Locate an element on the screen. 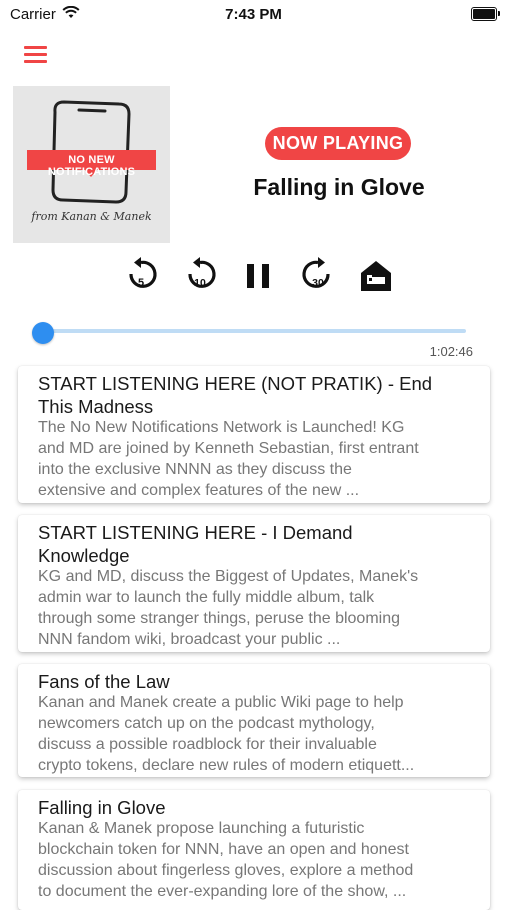 The height and width of the screenshot is (910, 507). slider-thumb is located at coordinates (43, 333).